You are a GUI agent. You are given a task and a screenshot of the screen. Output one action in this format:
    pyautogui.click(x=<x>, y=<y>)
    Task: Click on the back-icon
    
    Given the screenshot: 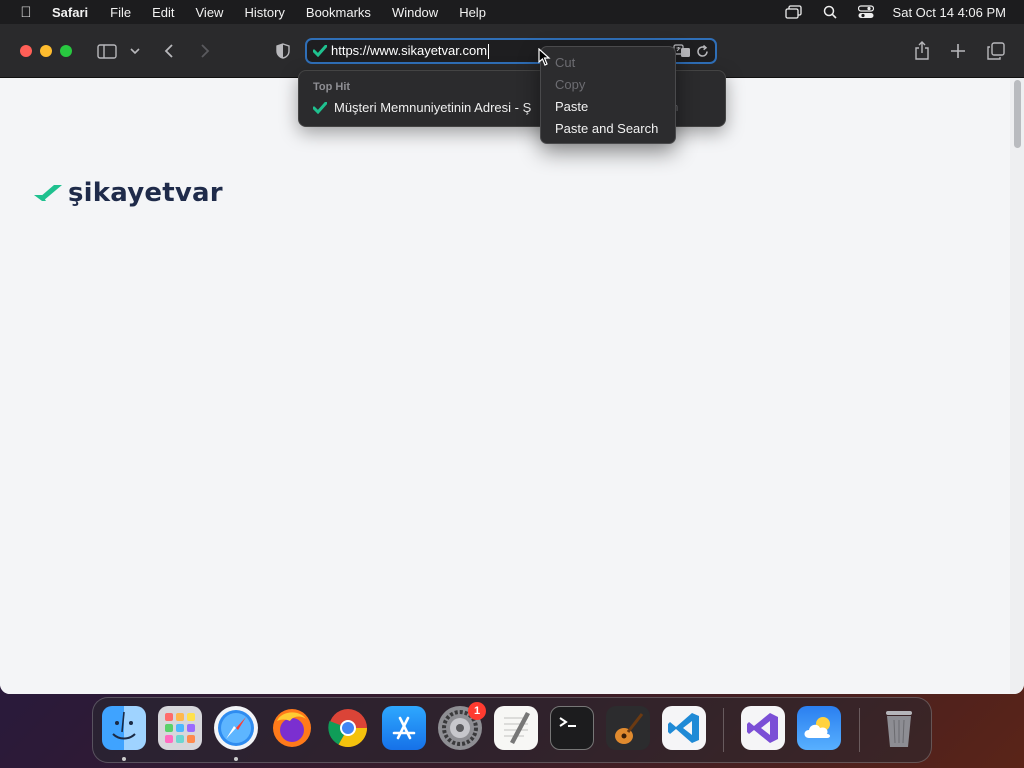 What is the action you would take?
    pyautogui.click(x=169, y=51)
    